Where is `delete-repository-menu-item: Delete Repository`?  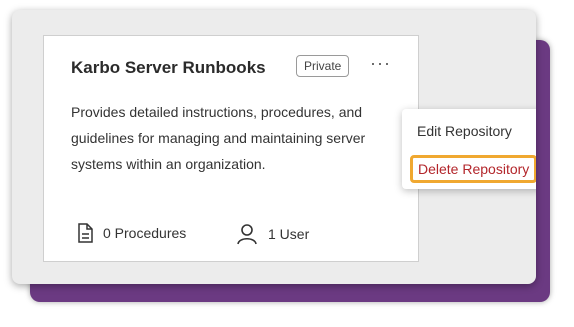 delete-repository-menu-item: Delete Repository is located at coordinates (473, 169).